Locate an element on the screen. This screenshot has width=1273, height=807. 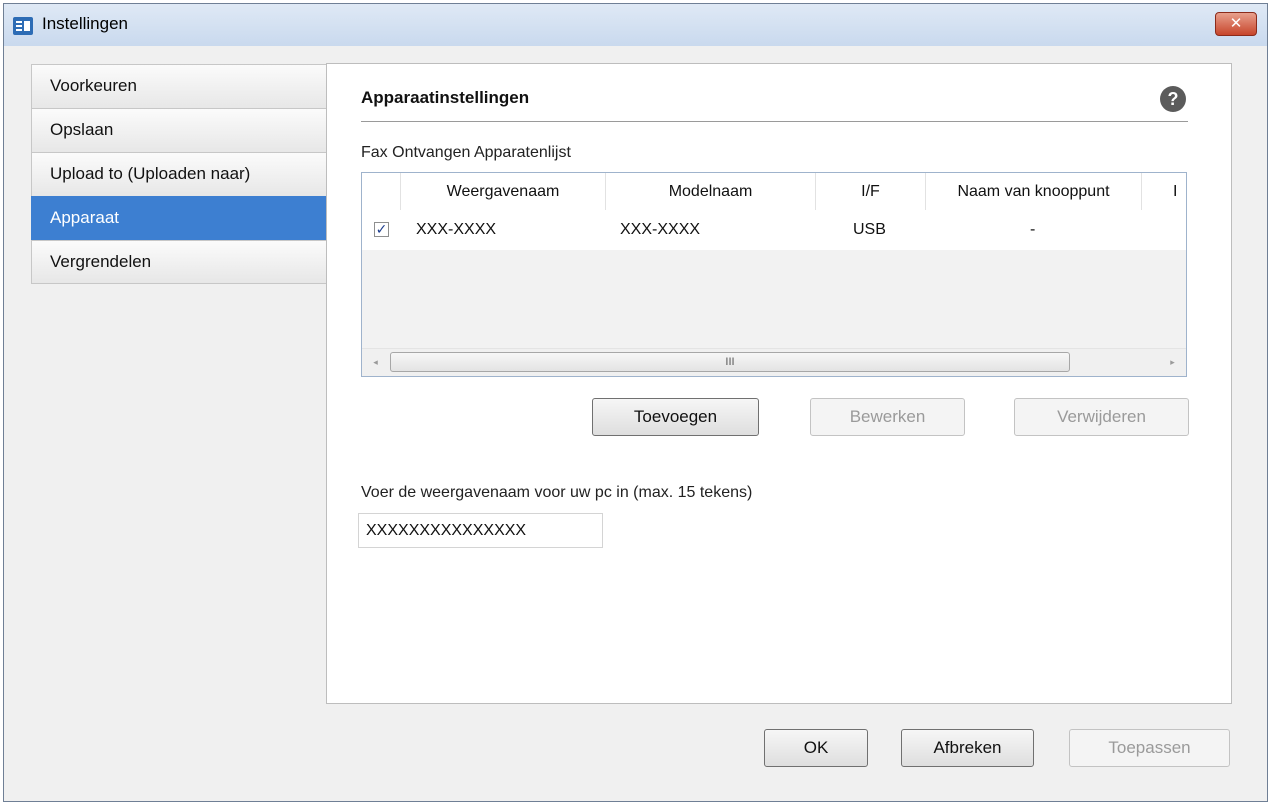
display-name-input: XXXXXXXXXXXXXXX is located at coordinates (480, 530).